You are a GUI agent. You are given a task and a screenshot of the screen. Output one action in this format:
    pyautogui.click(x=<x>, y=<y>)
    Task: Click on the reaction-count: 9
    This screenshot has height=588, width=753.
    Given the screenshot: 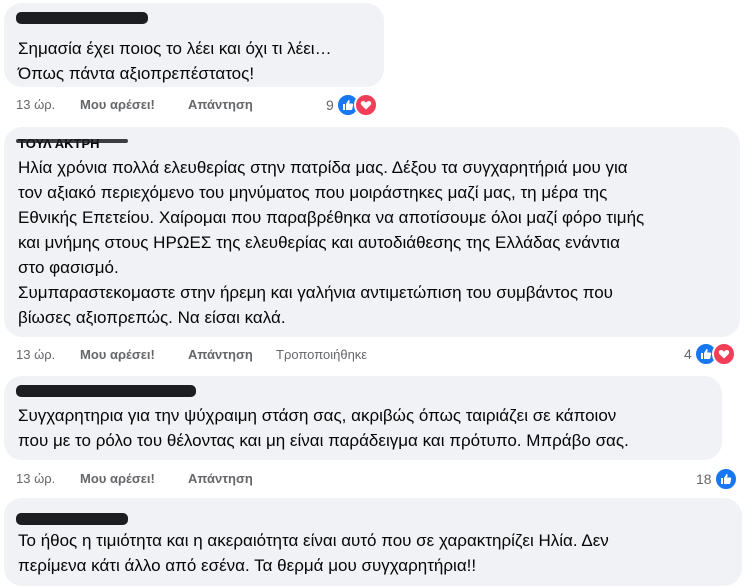 What is the action you would take?
    pyautogui.click(x=330, y=105)
    